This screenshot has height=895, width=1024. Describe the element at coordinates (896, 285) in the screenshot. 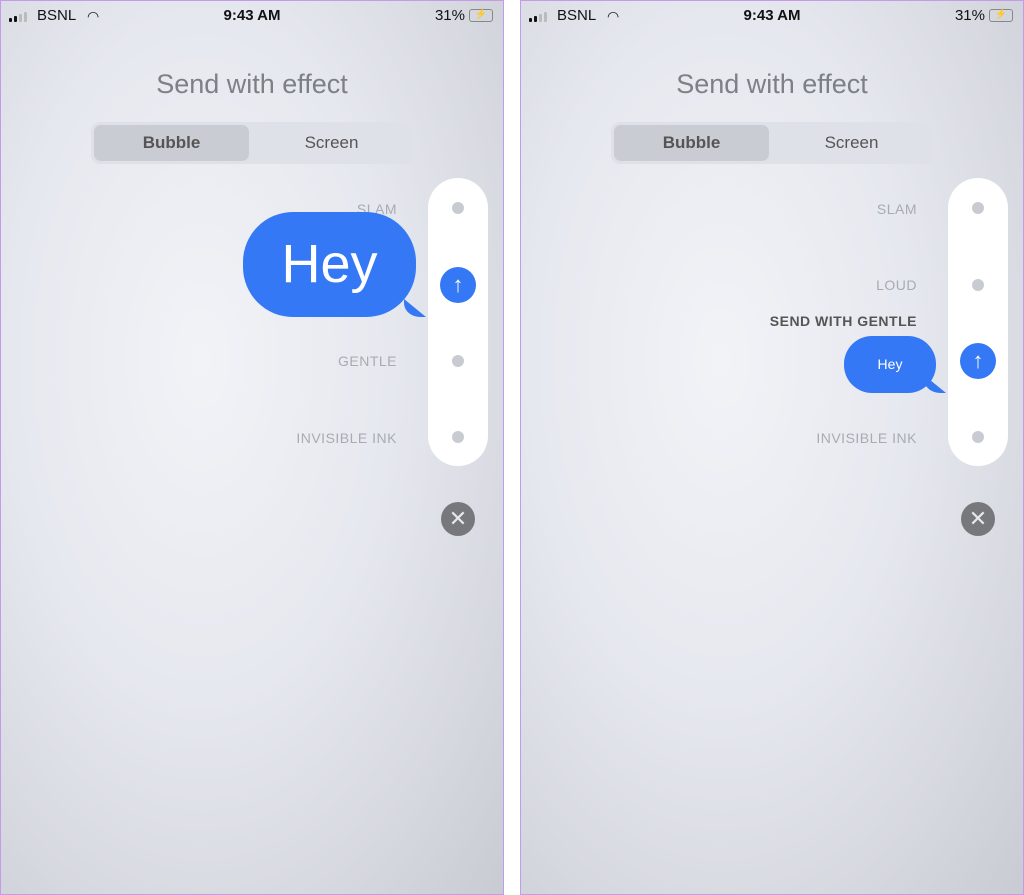

I see `effect-label-loud: LOUD` at that location.